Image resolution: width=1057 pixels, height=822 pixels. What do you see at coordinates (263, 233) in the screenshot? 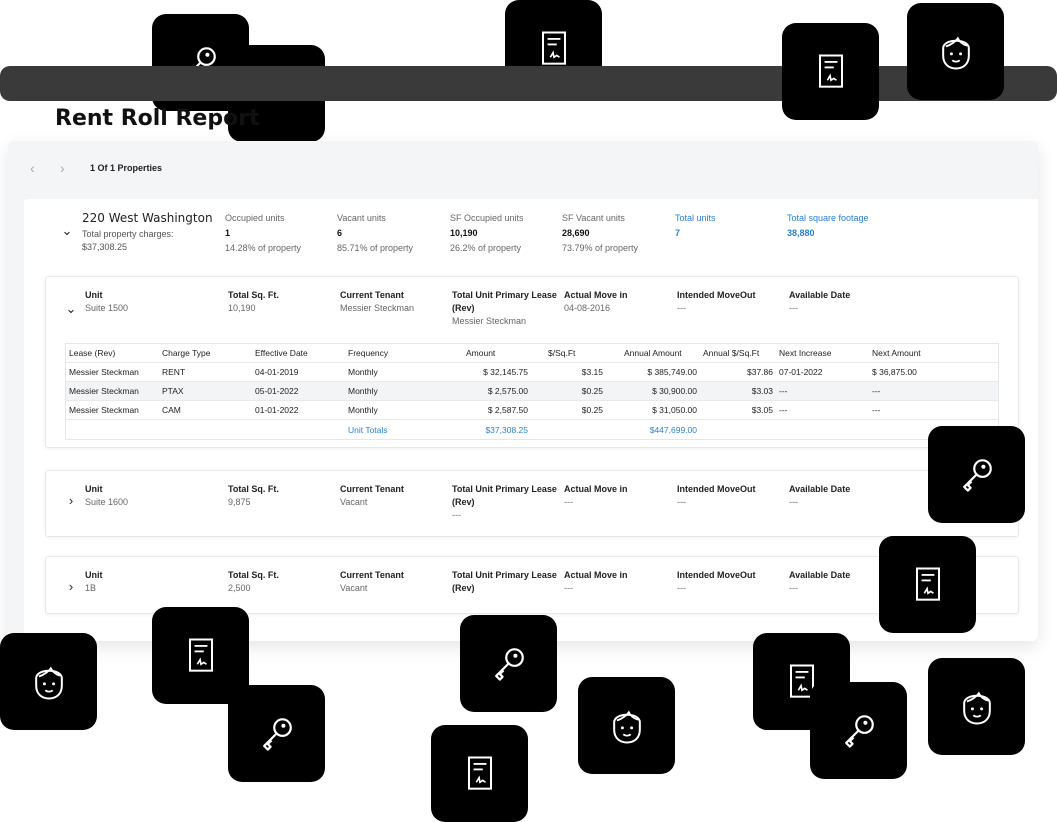
I see `stat-occupied-units: Occupied units 1 14.28% of property` at bounding box center [263, 233].